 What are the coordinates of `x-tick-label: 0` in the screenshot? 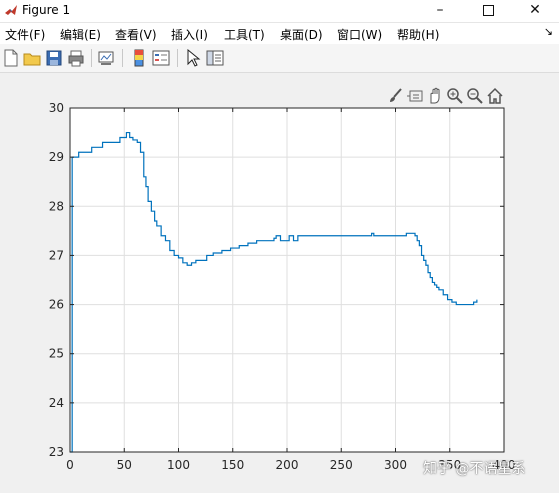 It's located at (70, 465).